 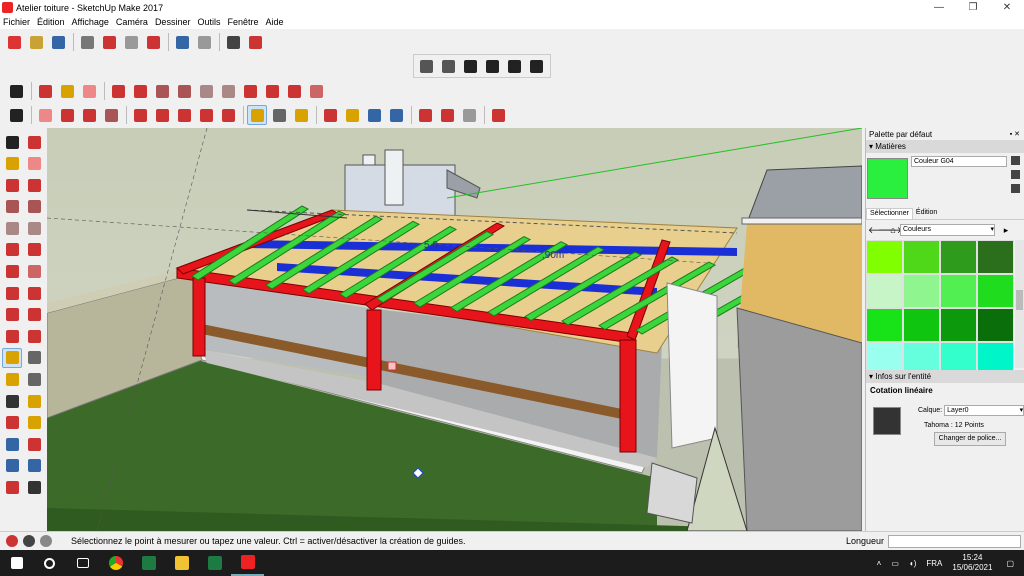 I want to click on maximize-button: ❐, so click(x=973, y=7).